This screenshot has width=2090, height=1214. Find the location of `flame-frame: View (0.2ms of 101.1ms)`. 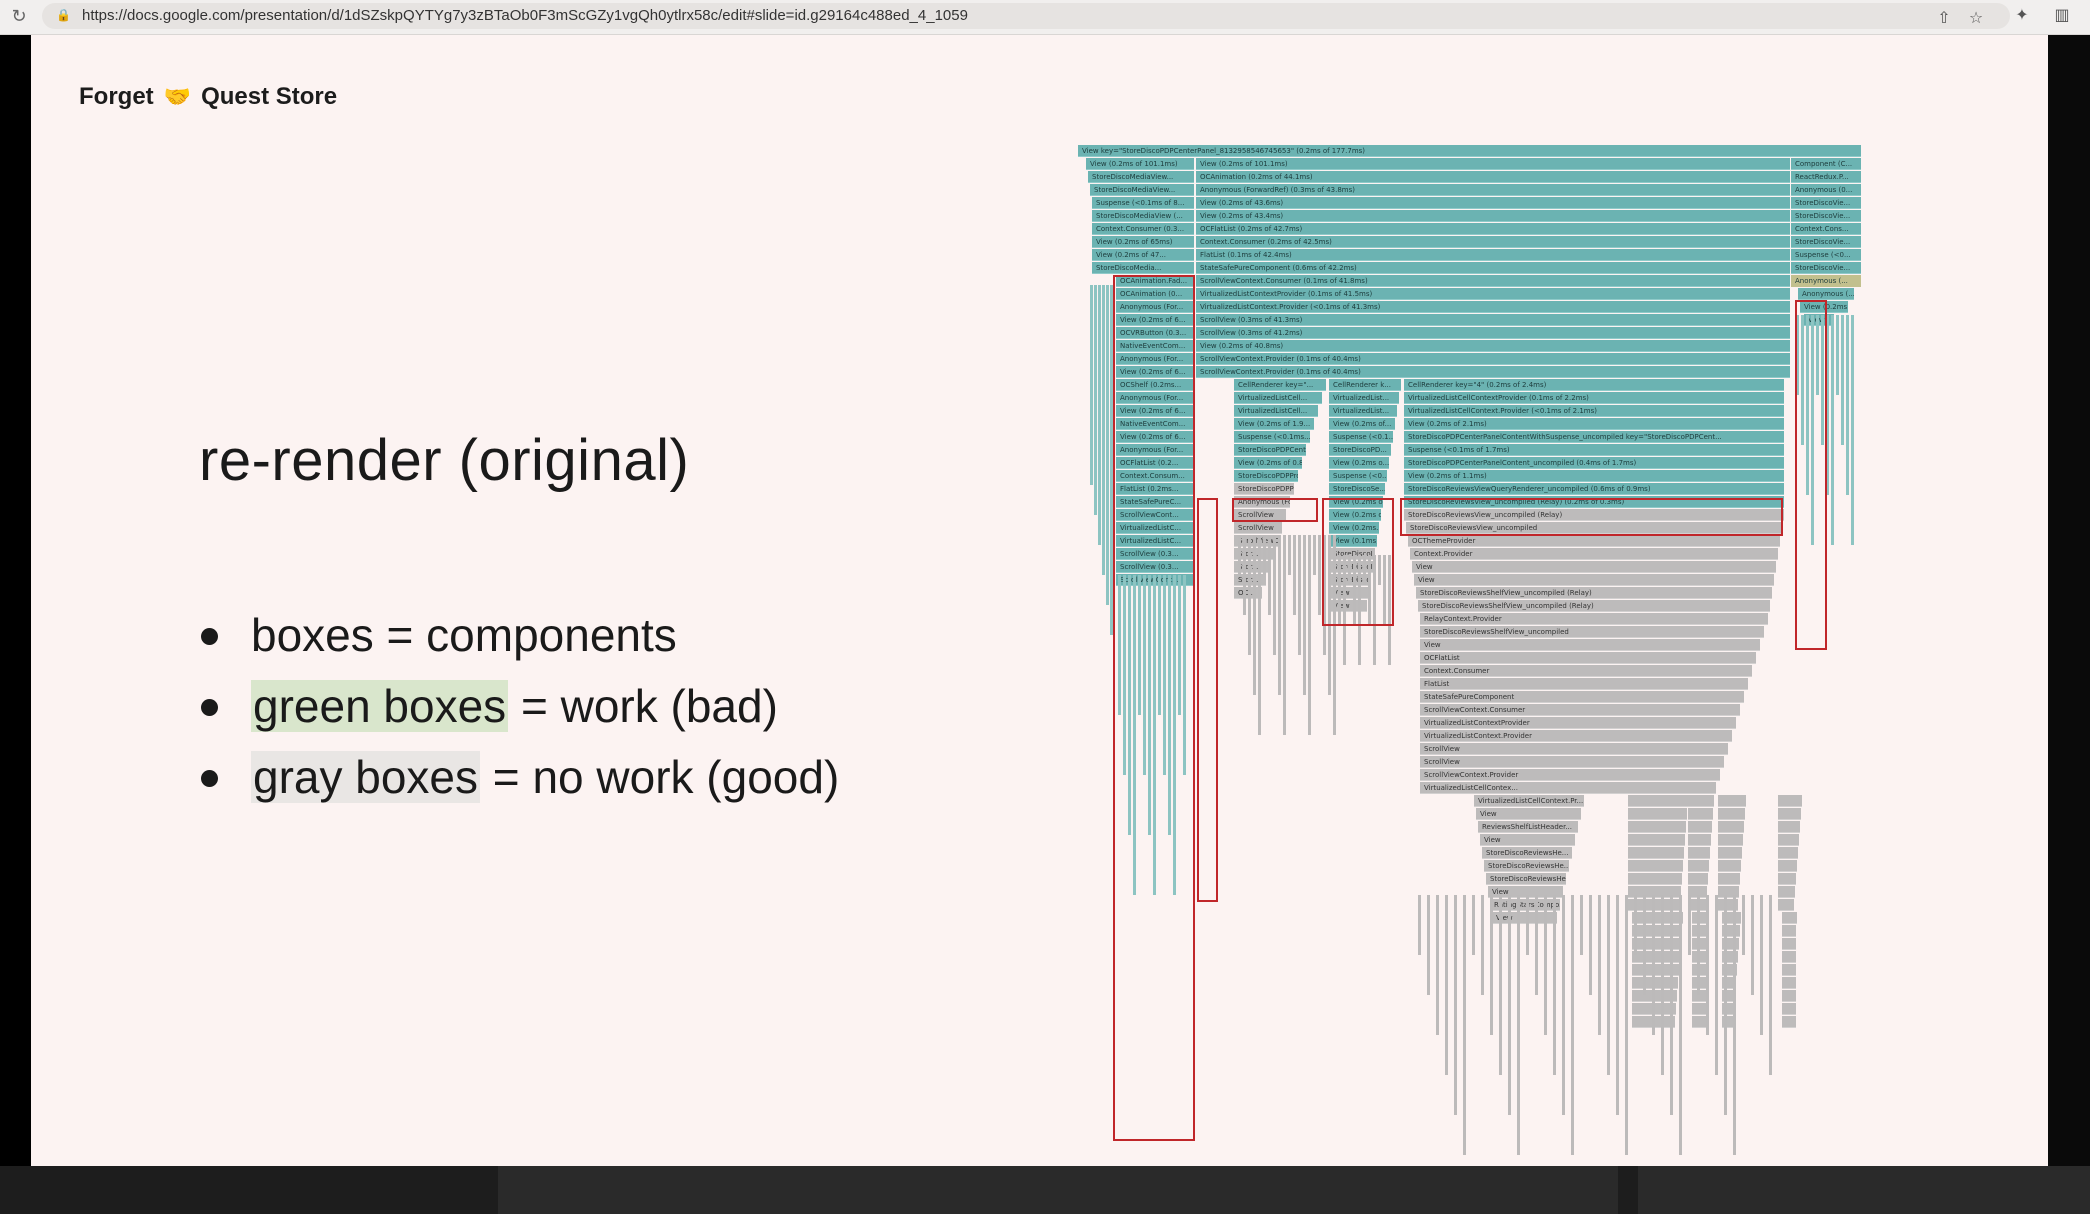

flame-frame: View (0.2ms of 101.1ms) is located at coordinates (1140, 164).